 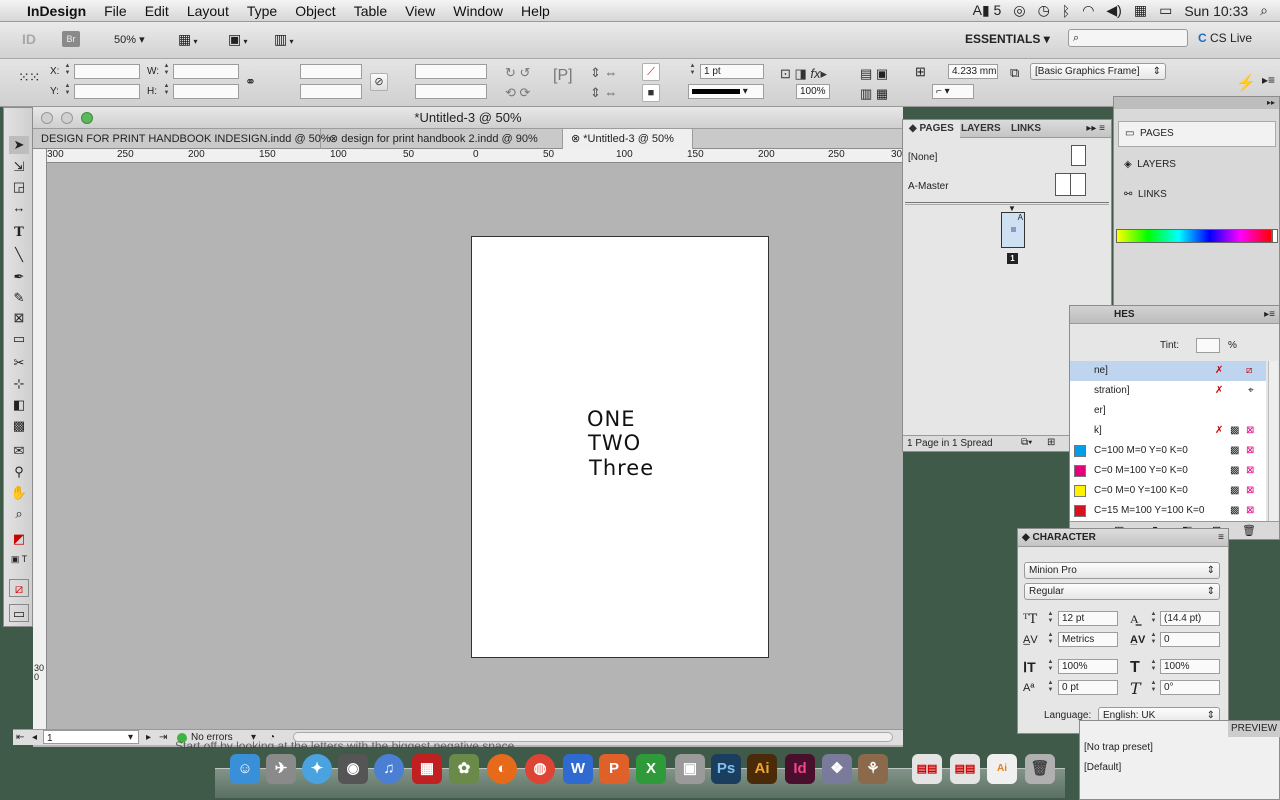 I want to click on font-size-stepper: ▲ ▼, so click(x=1050, y=619).